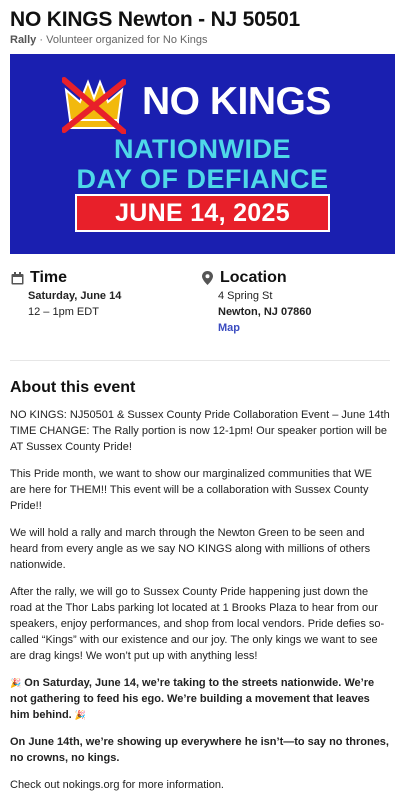 The width and height of the screenshot is (400, 800). What do you see at coordinates (75, 296) in the screenshot?
I see `time-date: Saturday, June 14` at bounding box center [75, 296].